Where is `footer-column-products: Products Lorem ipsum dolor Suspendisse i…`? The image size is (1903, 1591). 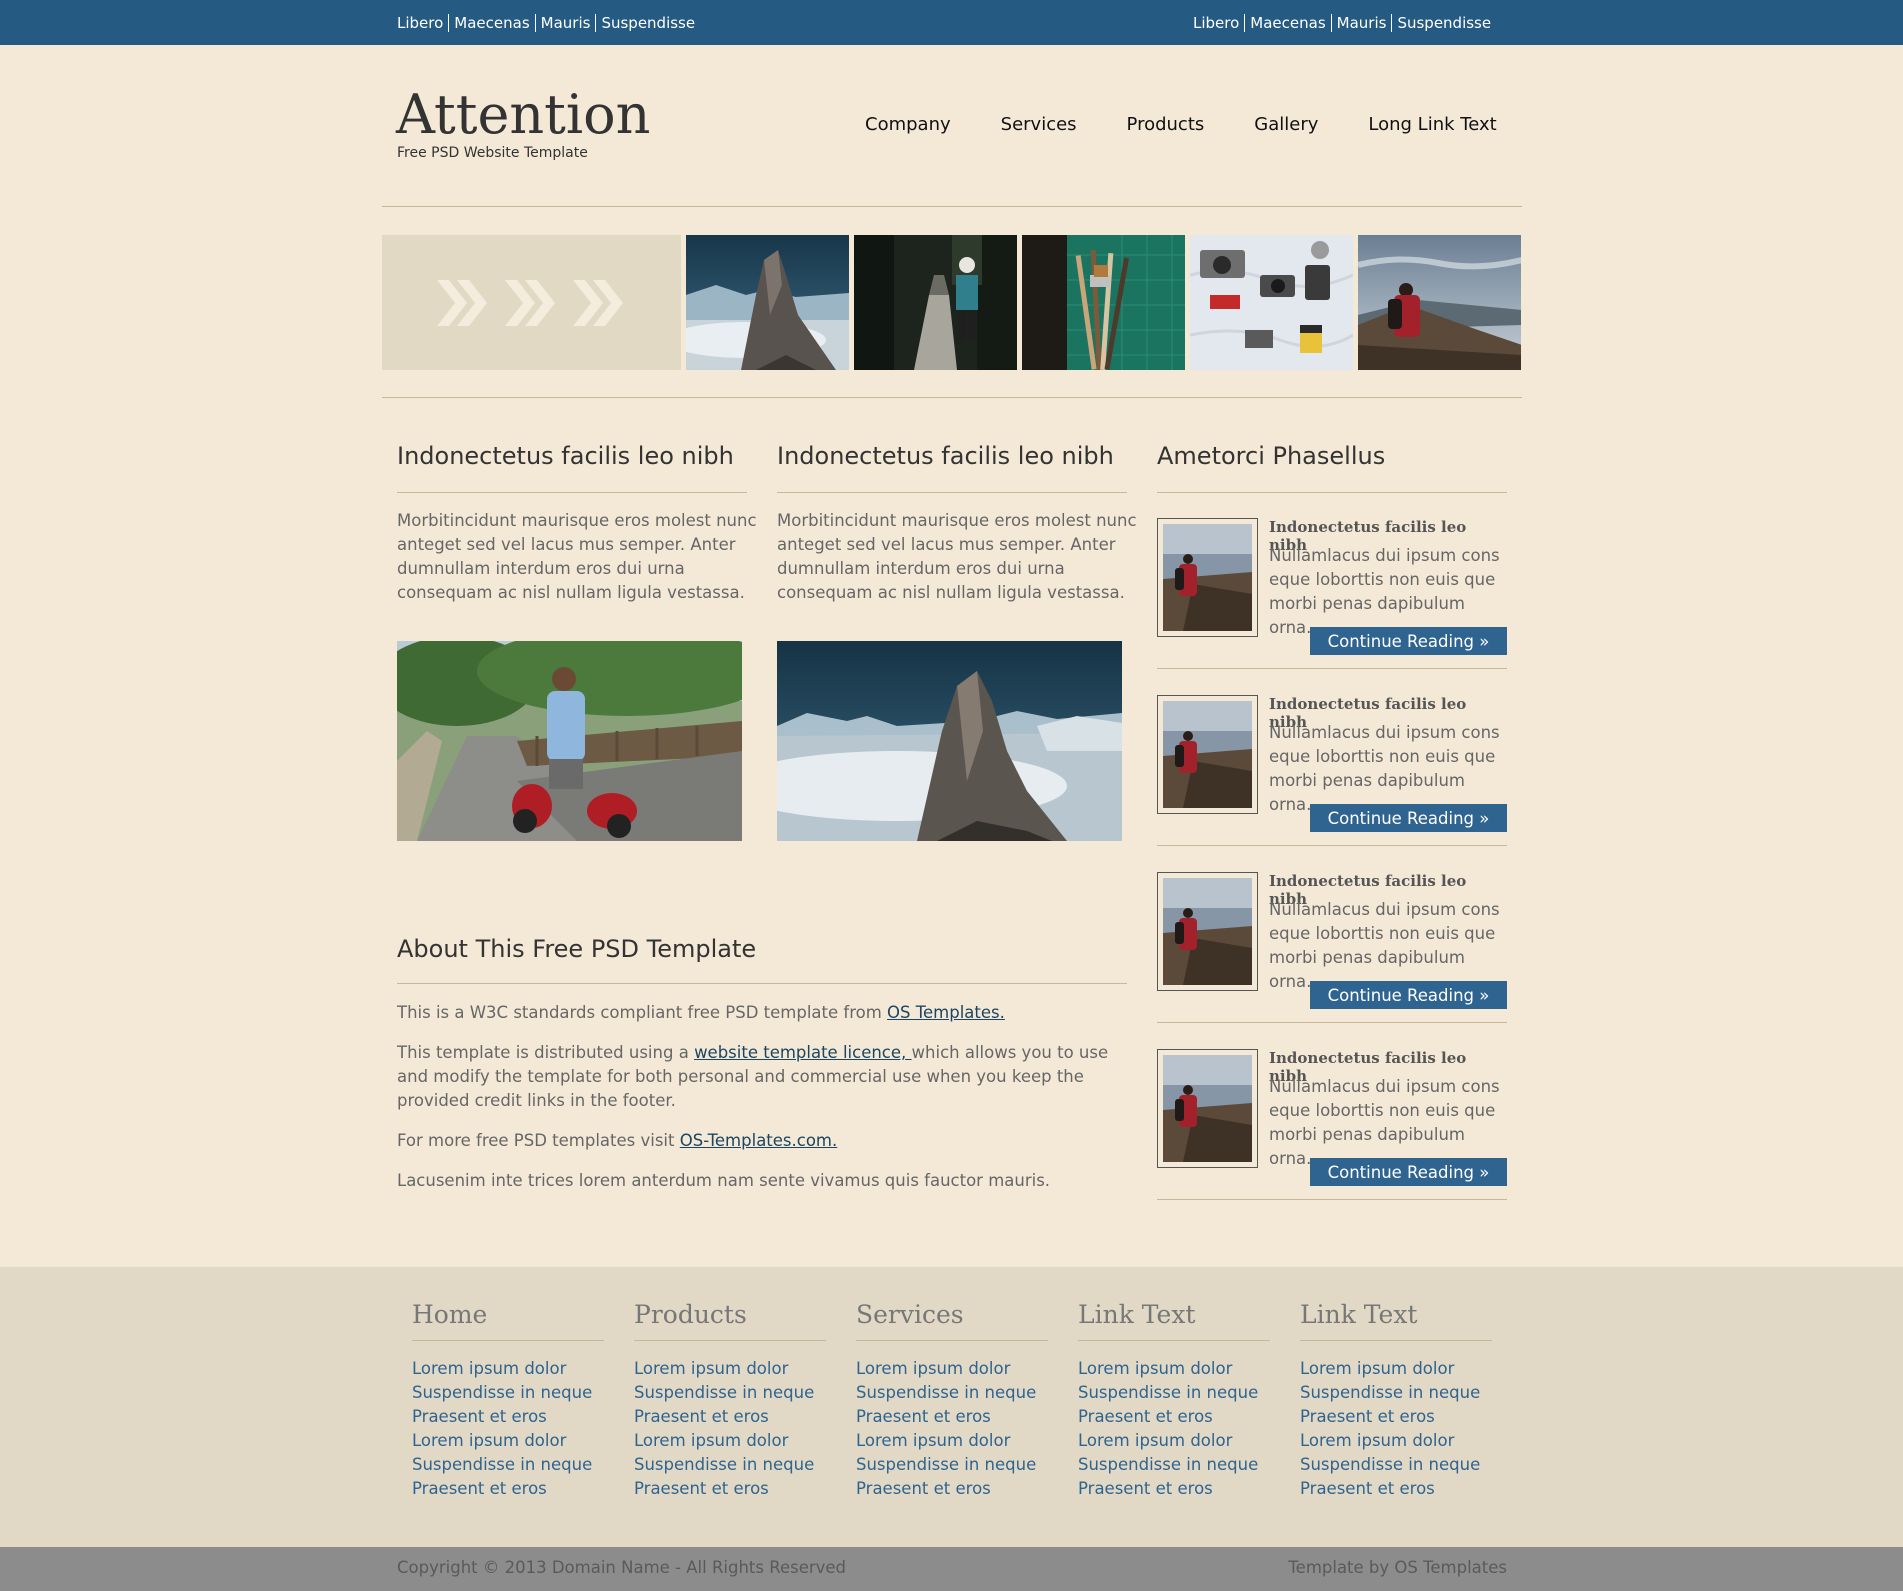
footer-column-products: Products Lorem ipsum dolor Suspendisse i… is located at coordinates (730, 1400).